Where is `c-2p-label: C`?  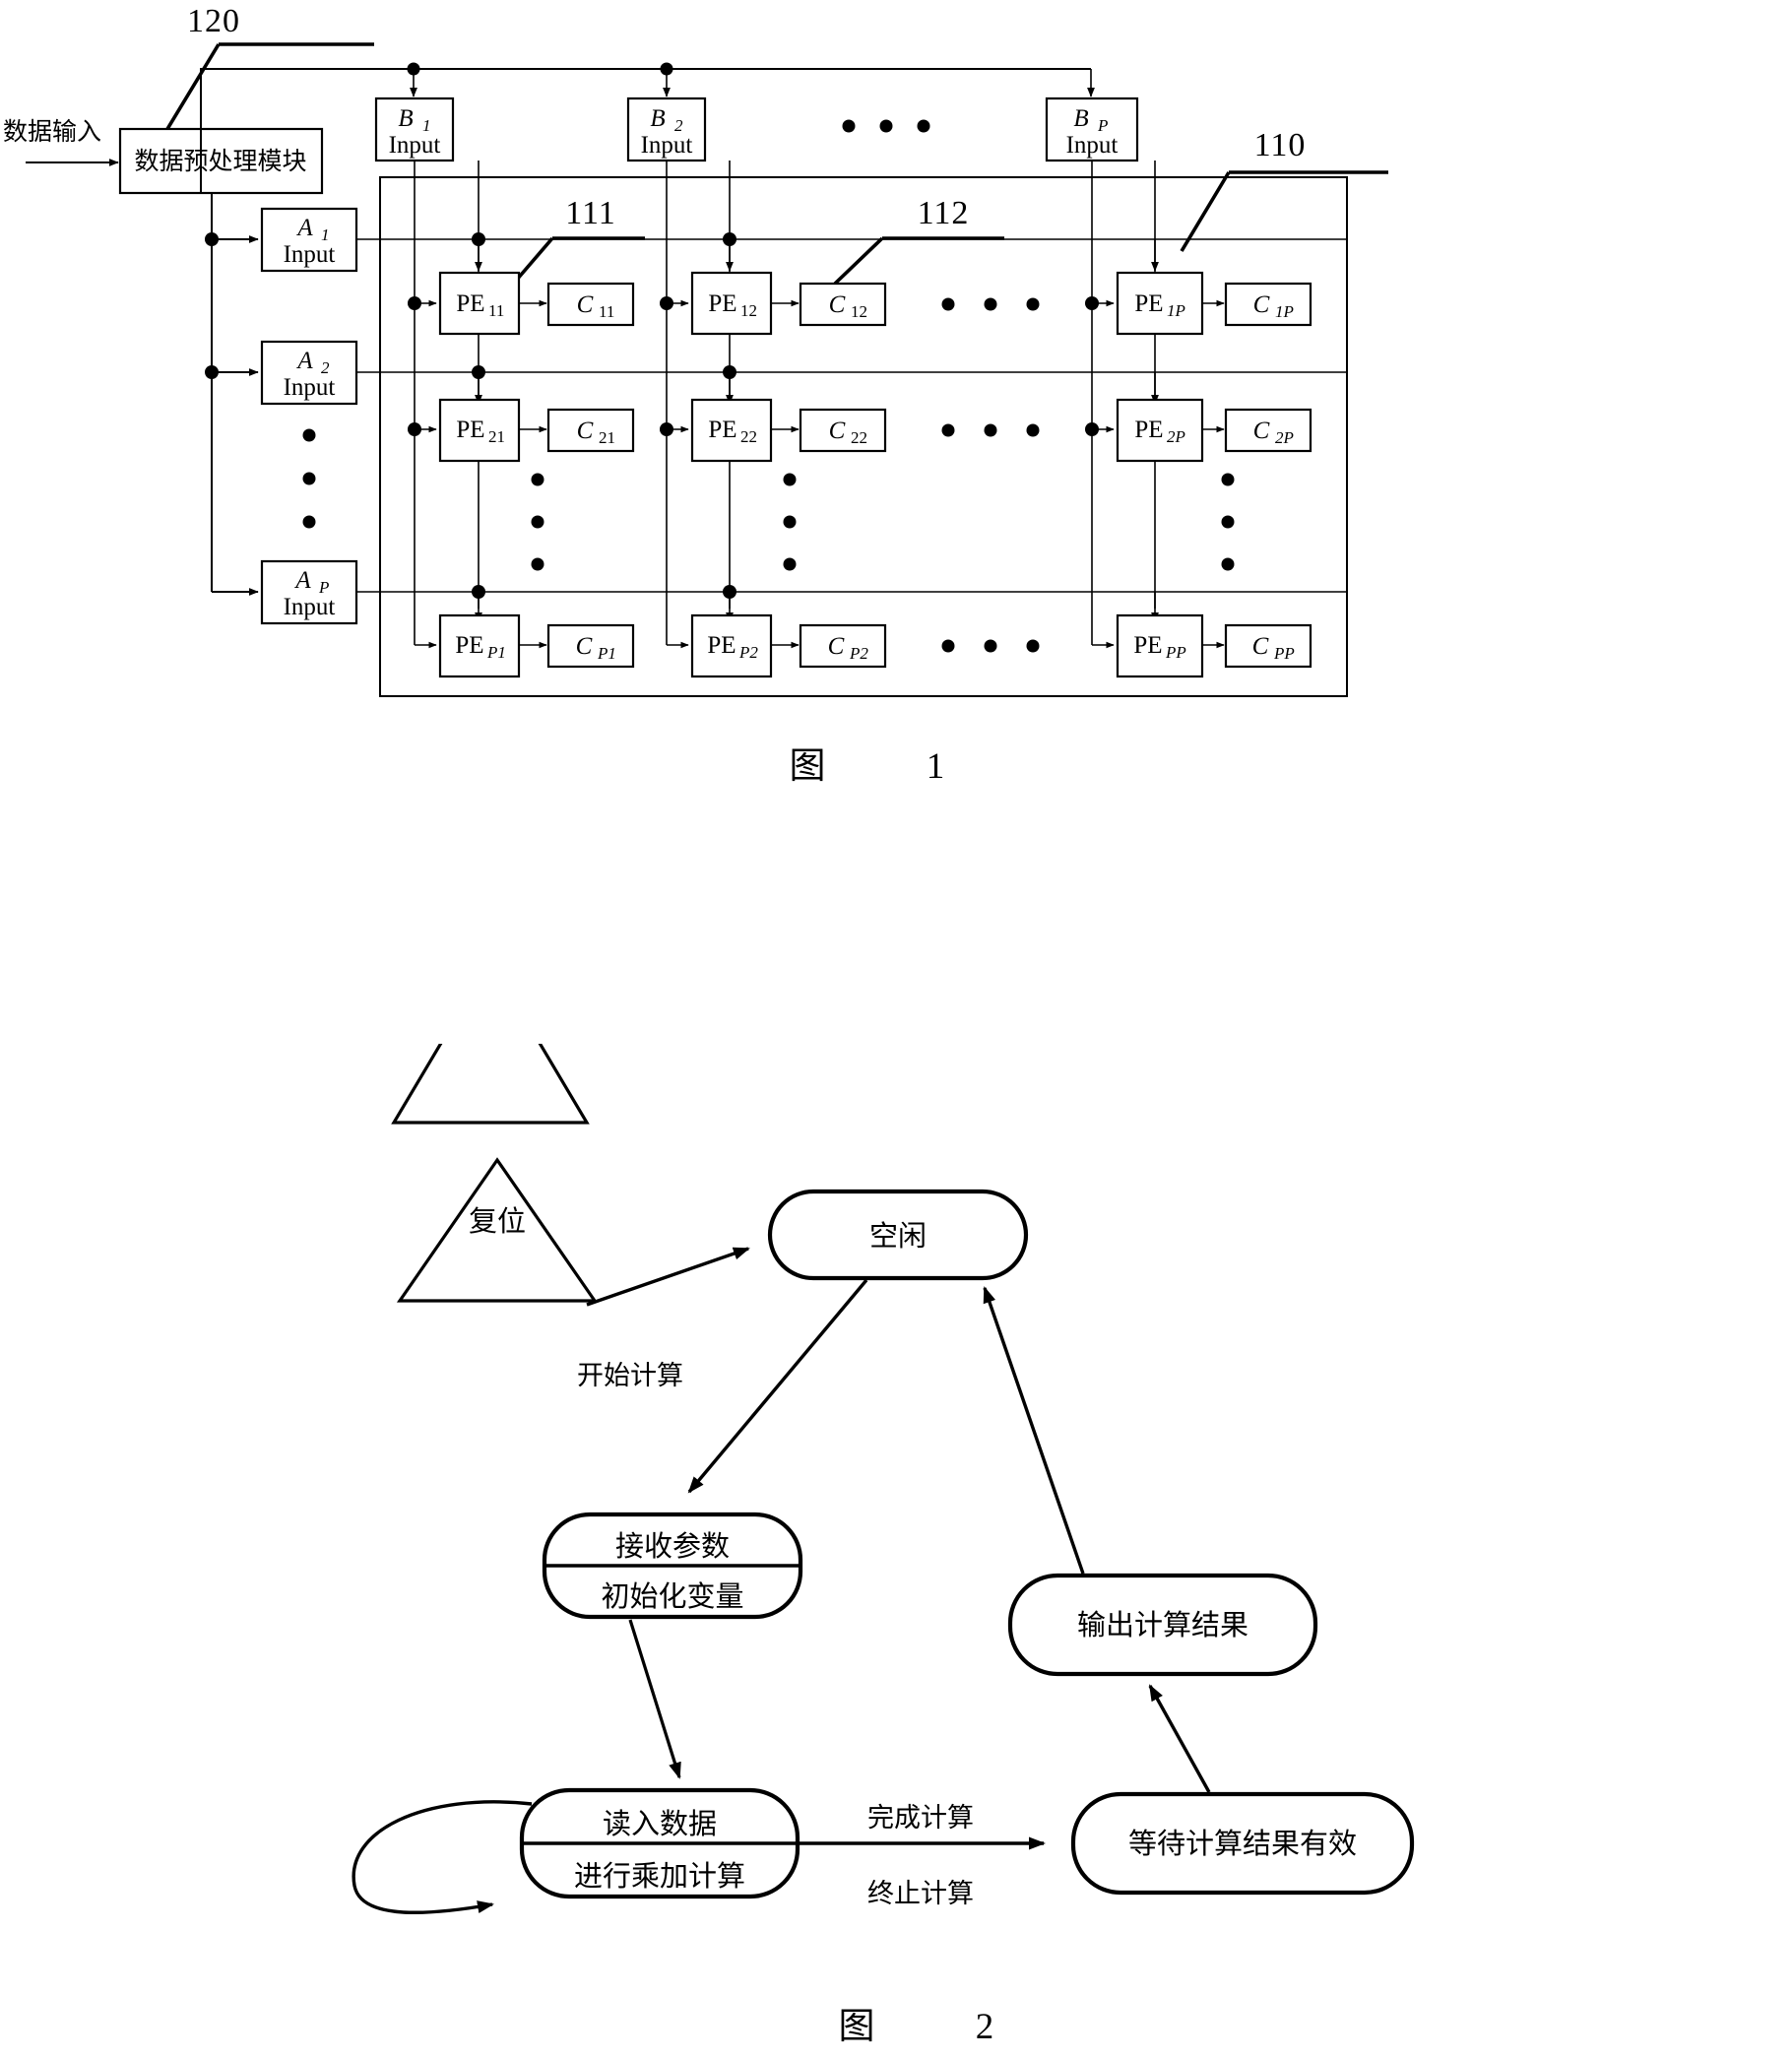 c-2p-label: C is located at coordinates (1261, 431).